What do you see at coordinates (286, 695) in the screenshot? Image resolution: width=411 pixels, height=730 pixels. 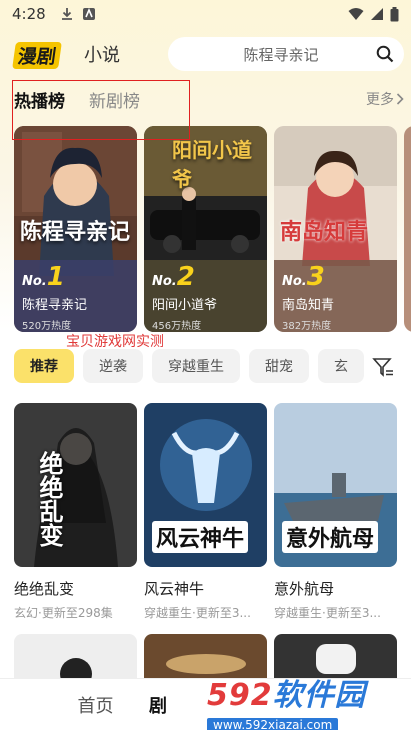 I see `watermark-logo: 592软件园` at bounding box center [286, 695].